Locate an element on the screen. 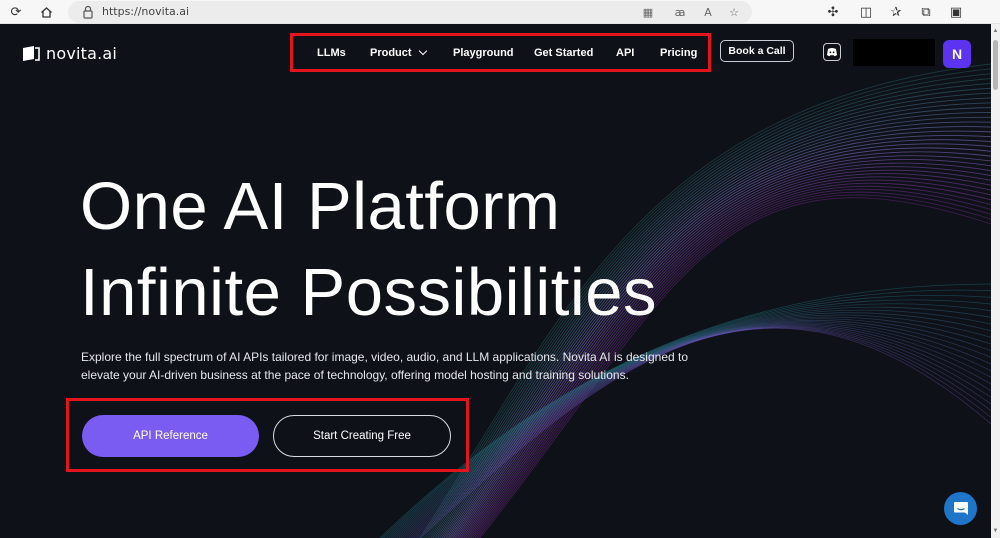  collections-icon: ⧉ is located at coordinates (926, 12).